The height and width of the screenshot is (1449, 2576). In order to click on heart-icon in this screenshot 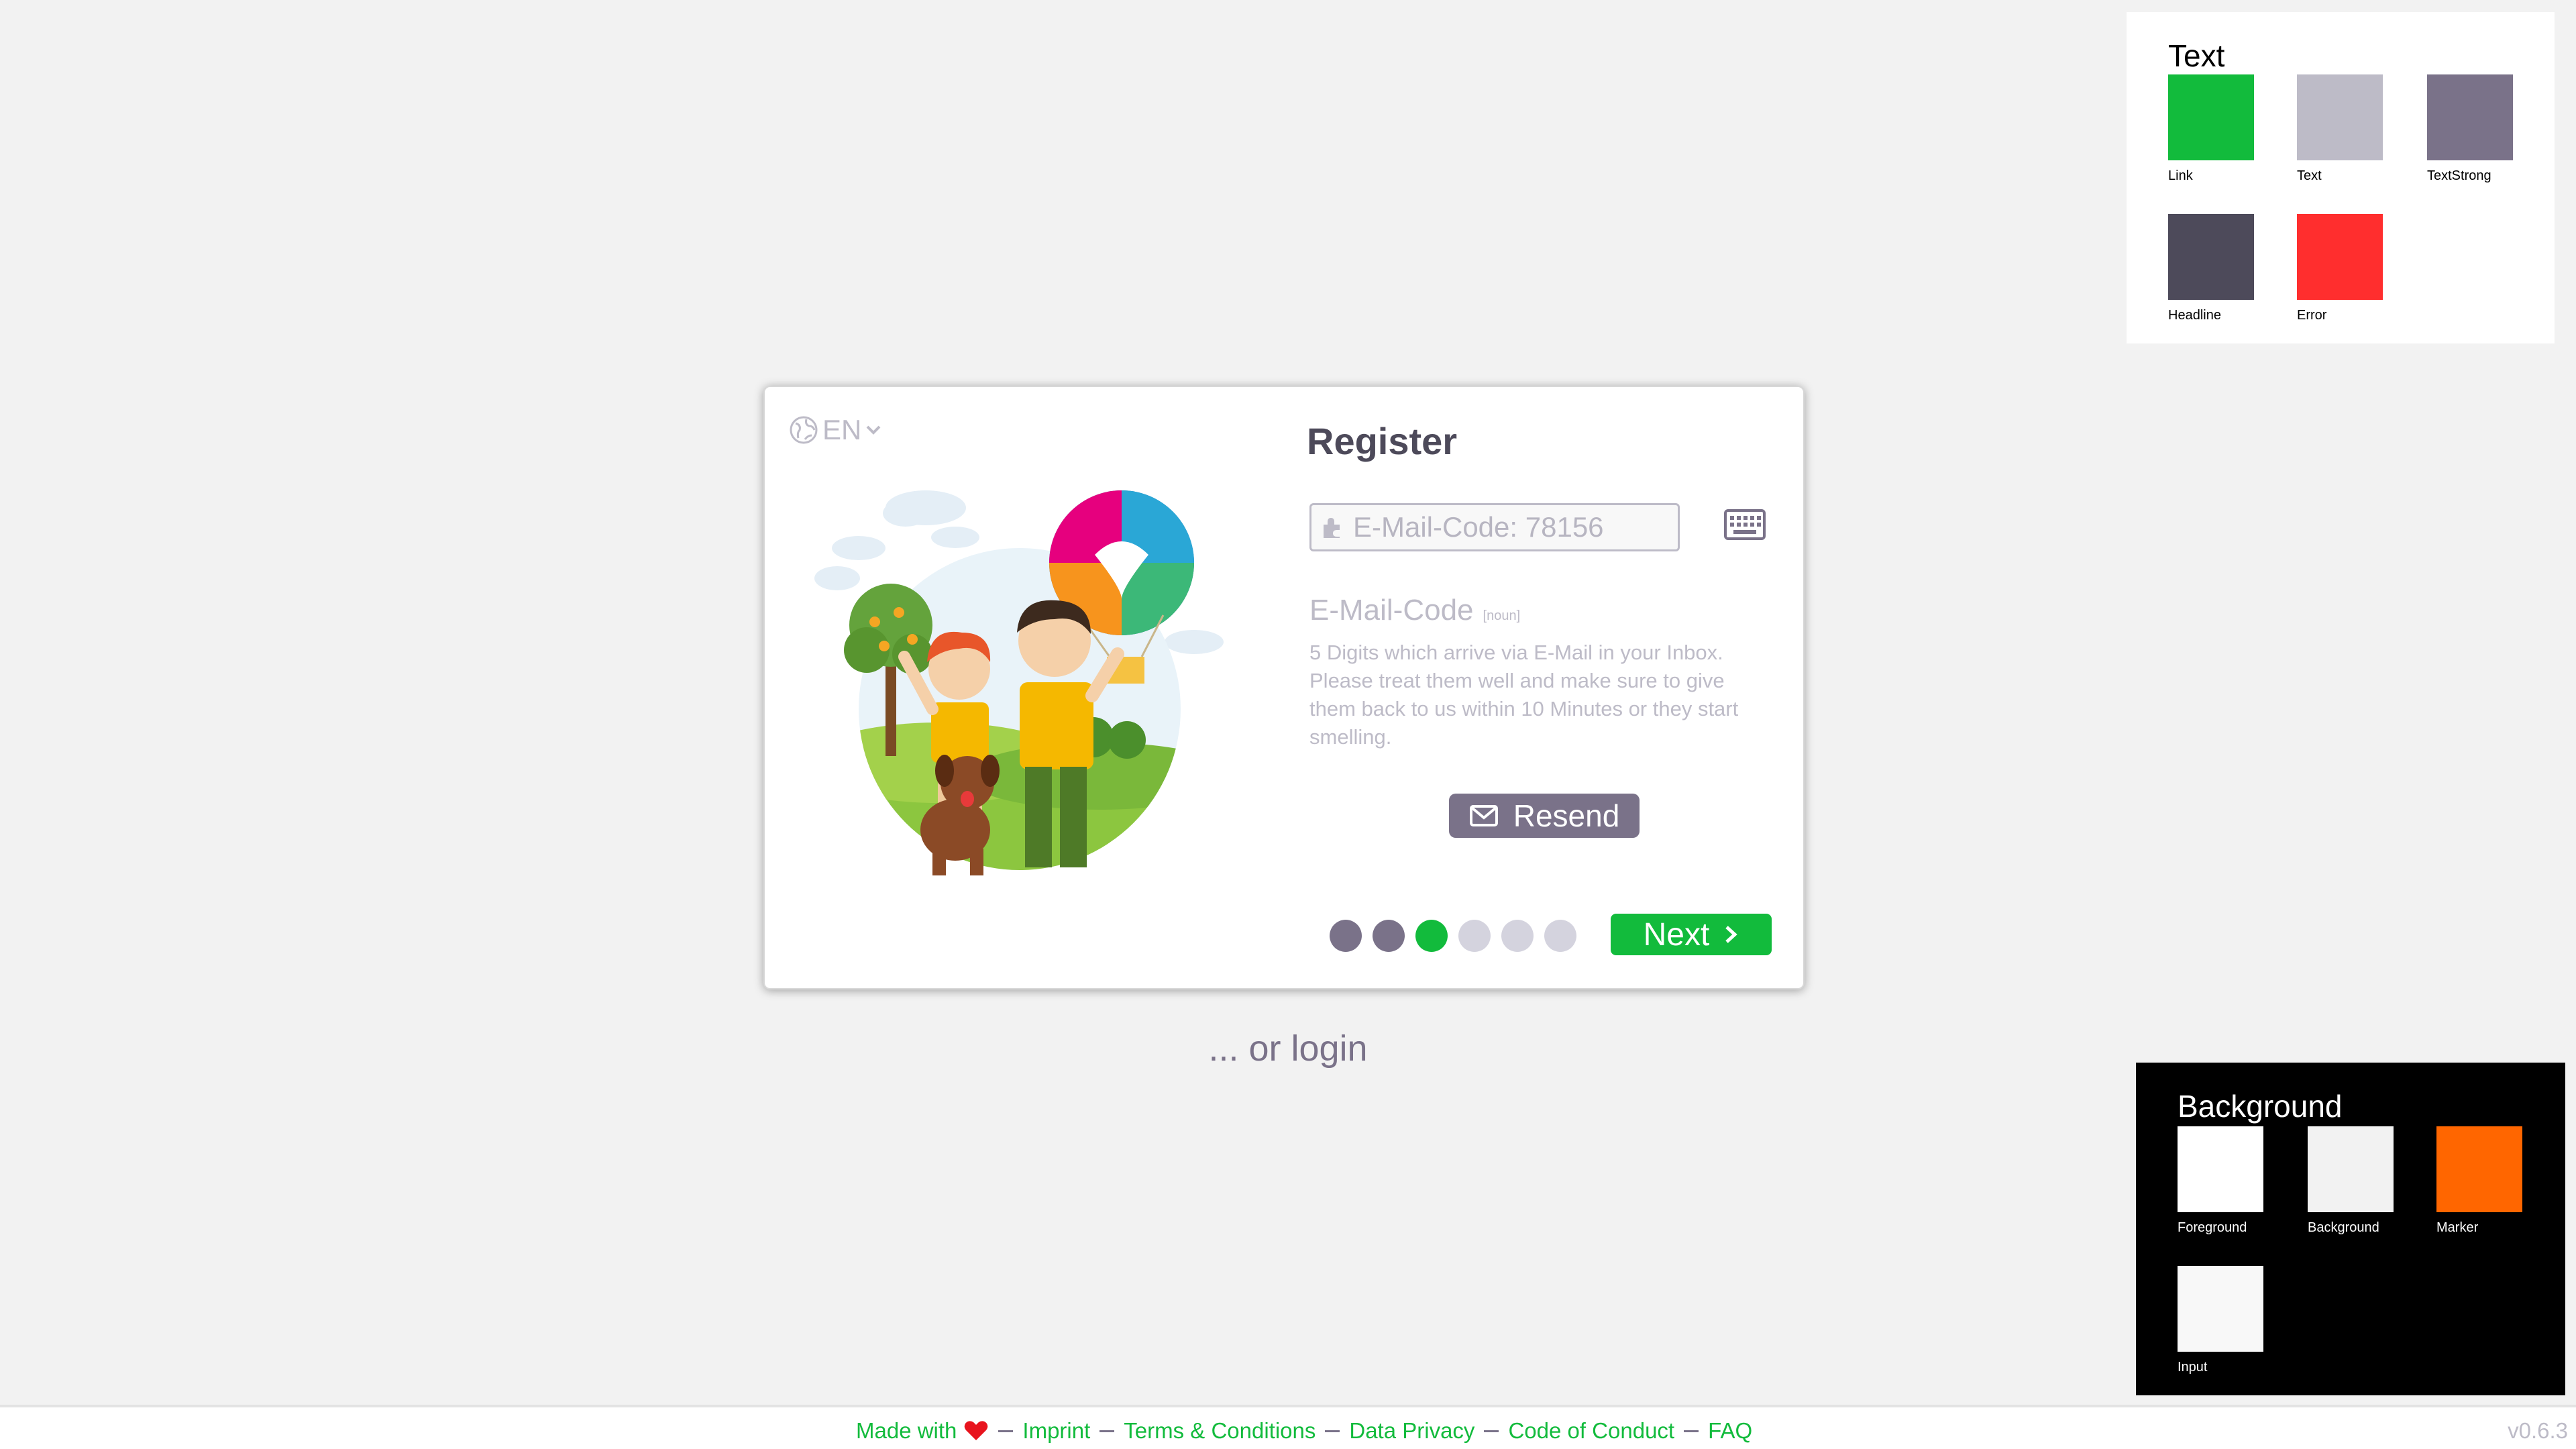, I will do `click(976, 1430)`.